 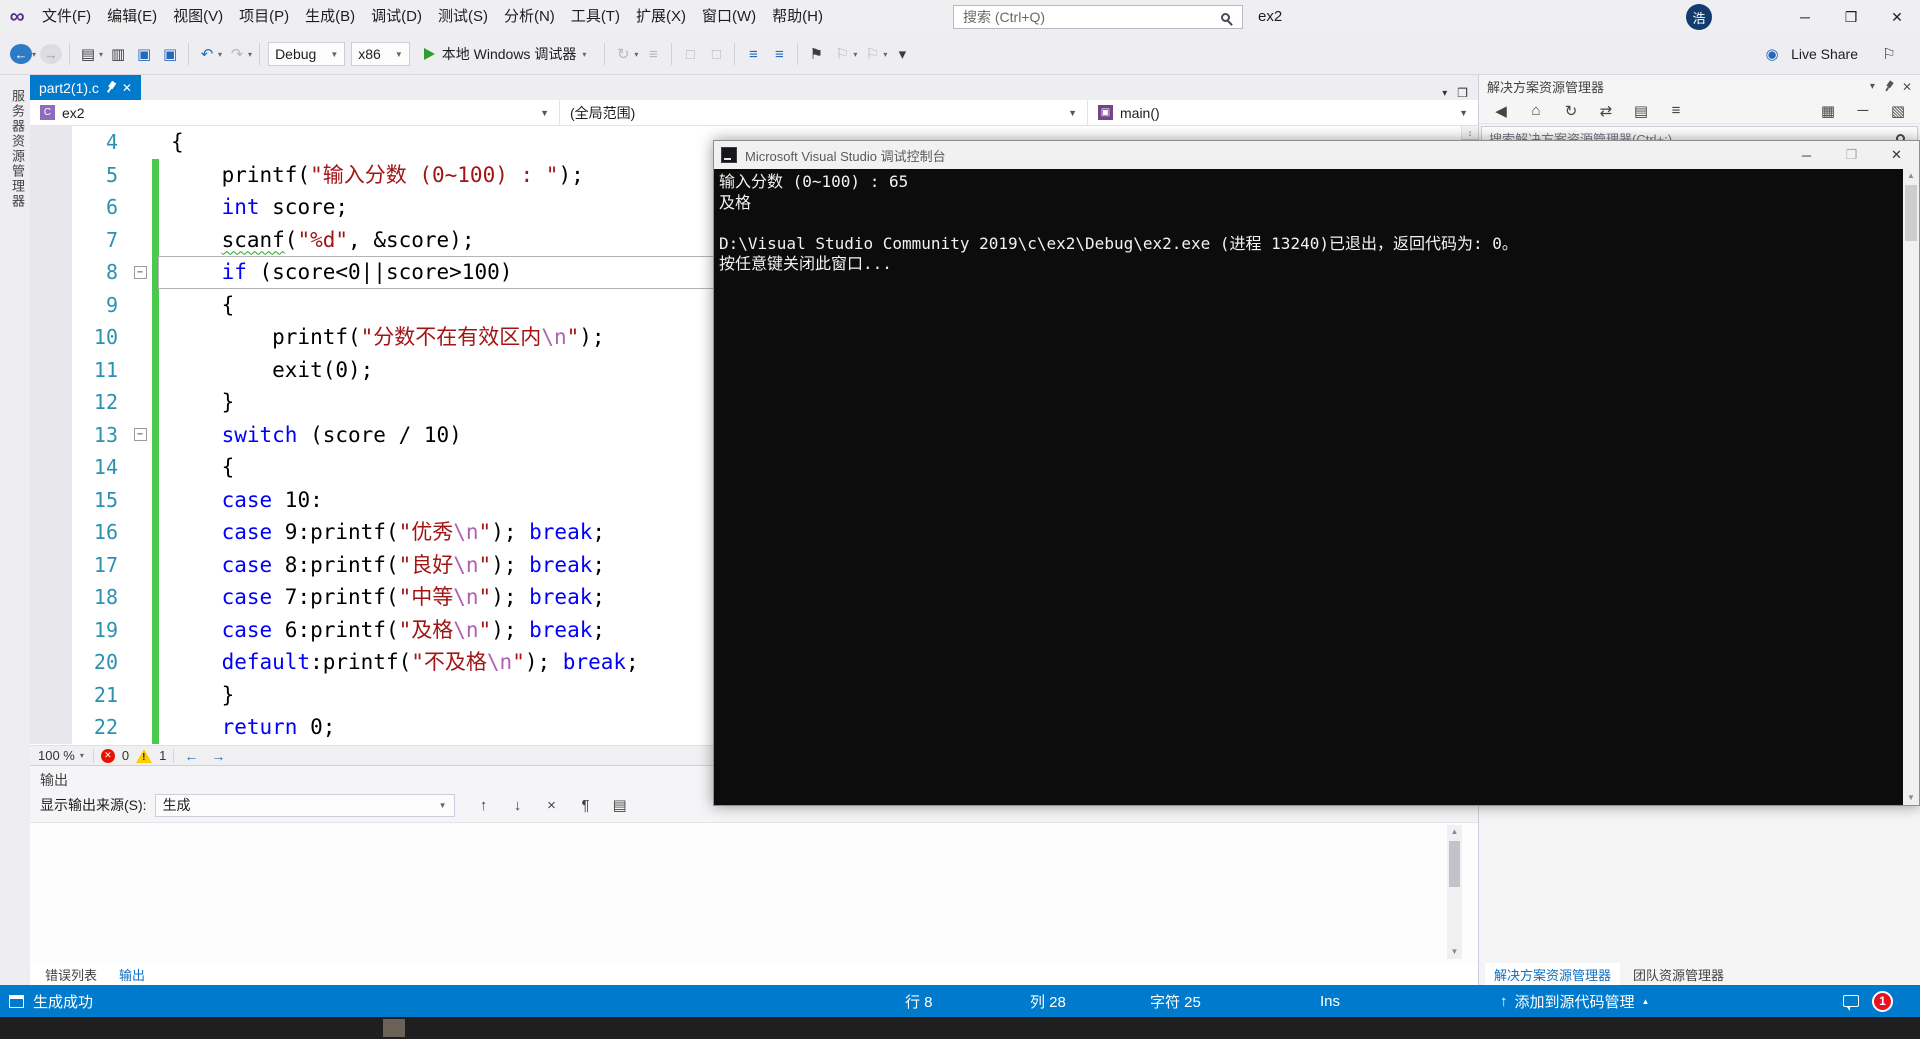 What do you see at coordinates (1699, 17) in the screenshot?
I see `user-avatar: 浩` at bounding box center [1699, 17].